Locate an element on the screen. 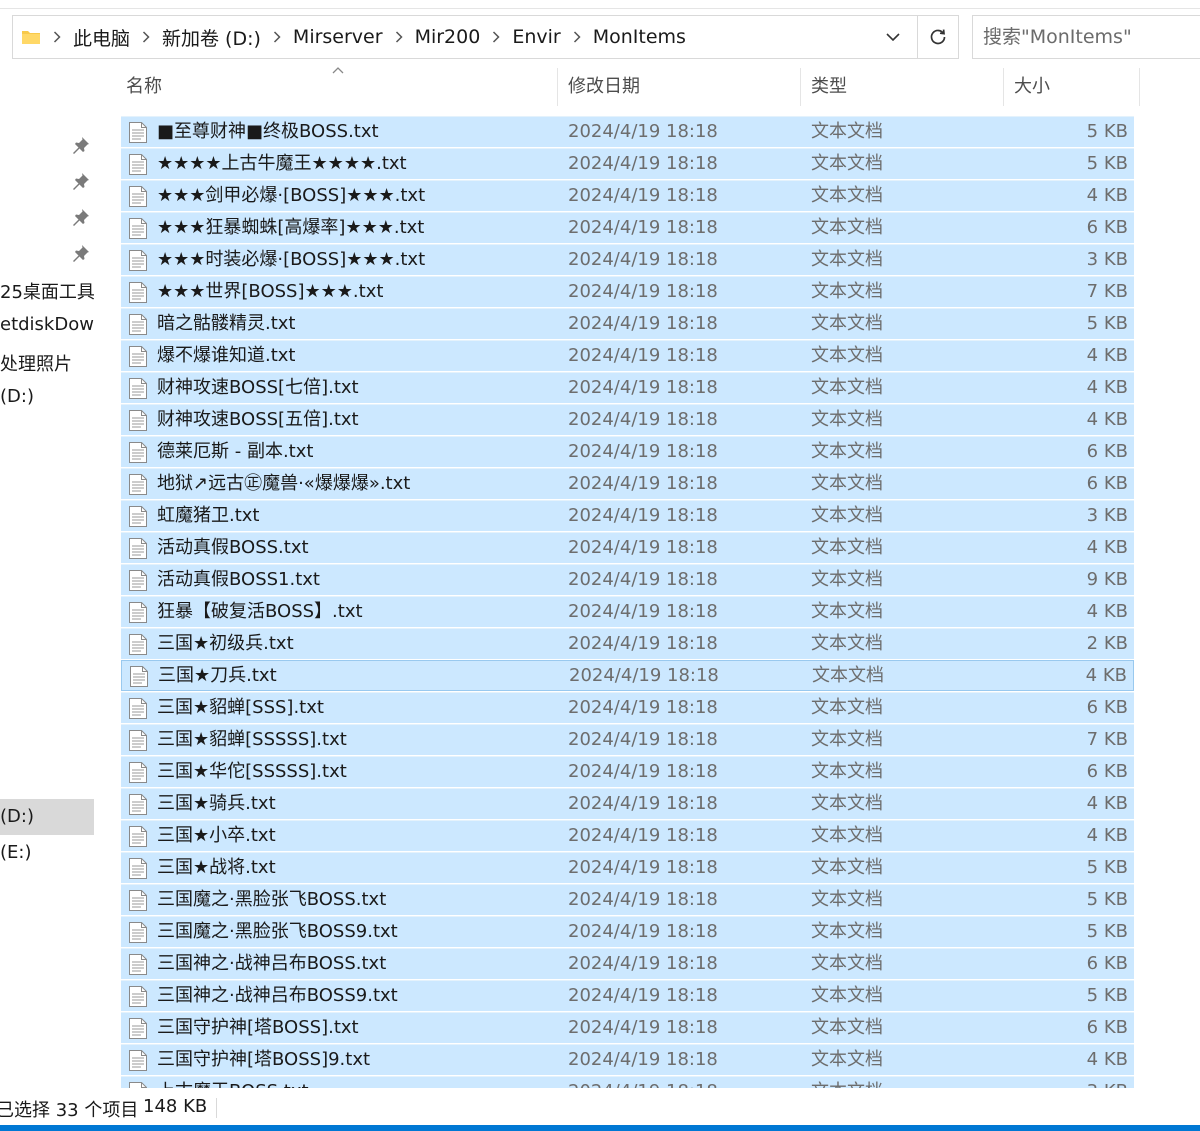 This screenshot has height=1131, width=1200. column-divider is located at coordinates (1139, 87).